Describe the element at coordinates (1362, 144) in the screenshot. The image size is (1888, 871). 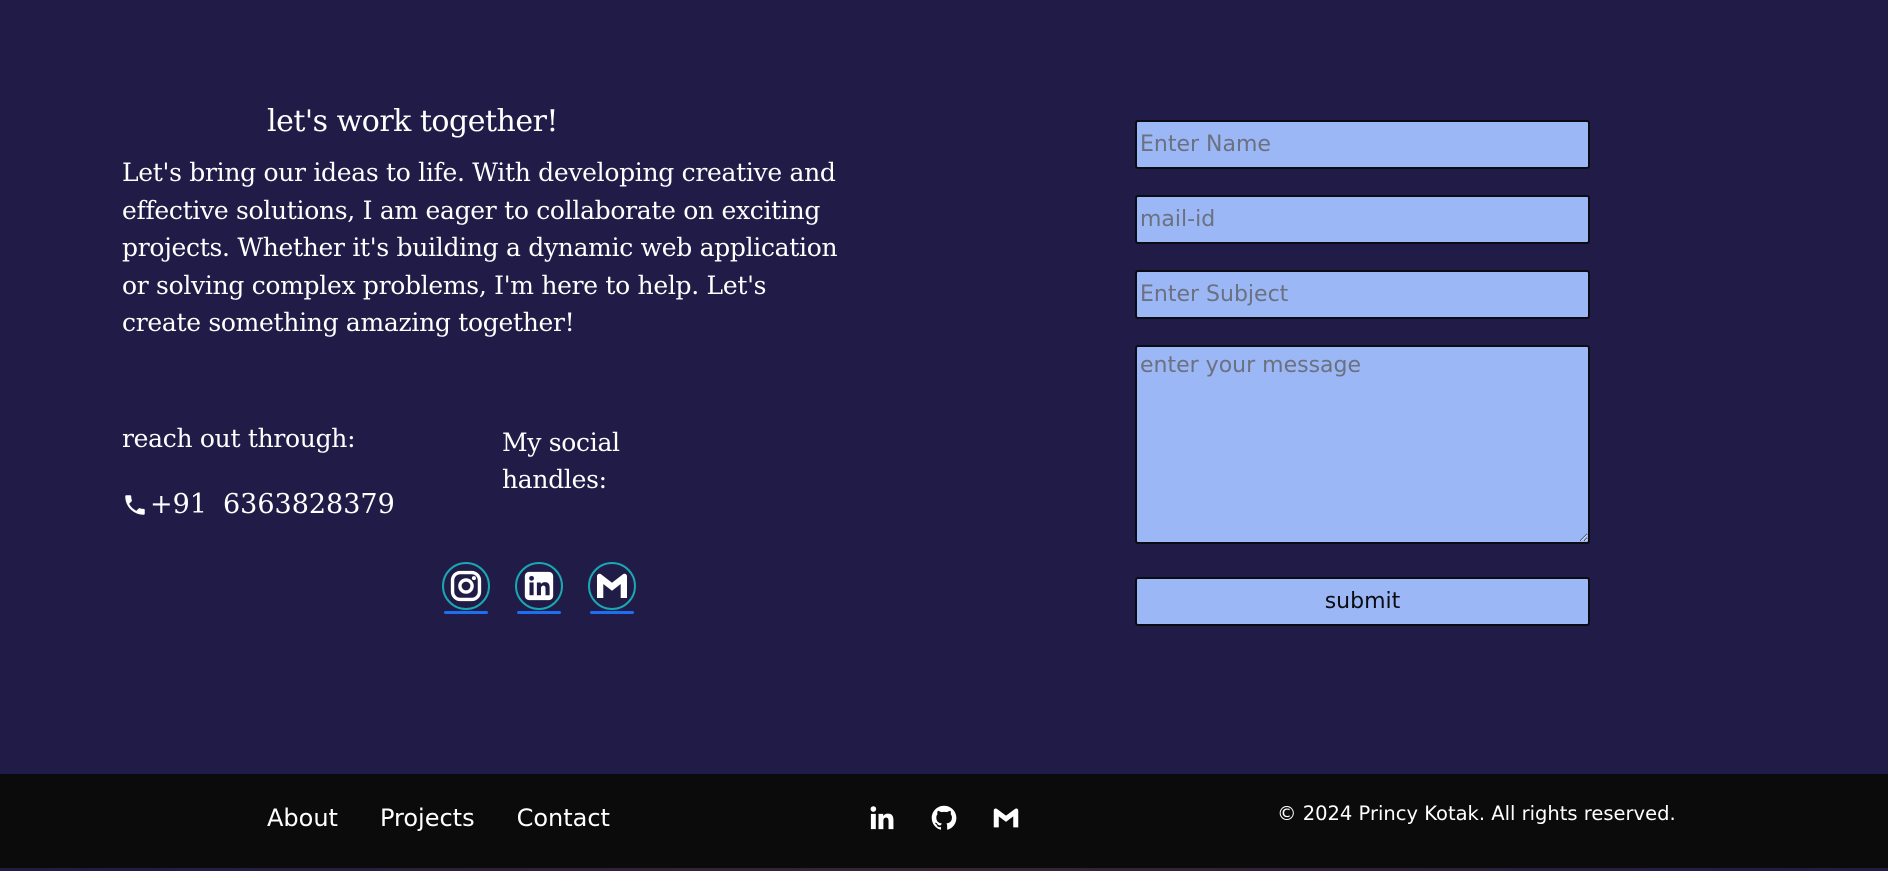
I see `name-input` at that location.